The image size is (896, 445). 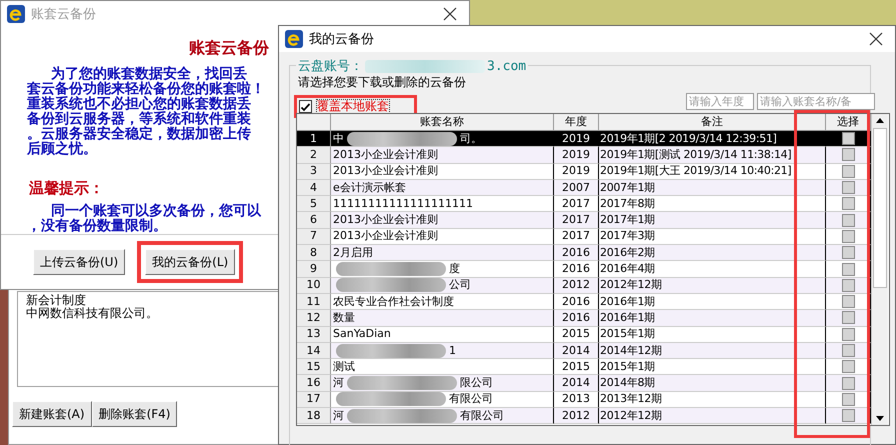 I want to click on dialog-button: 上传云备份(U), so click(x=79, y=262).